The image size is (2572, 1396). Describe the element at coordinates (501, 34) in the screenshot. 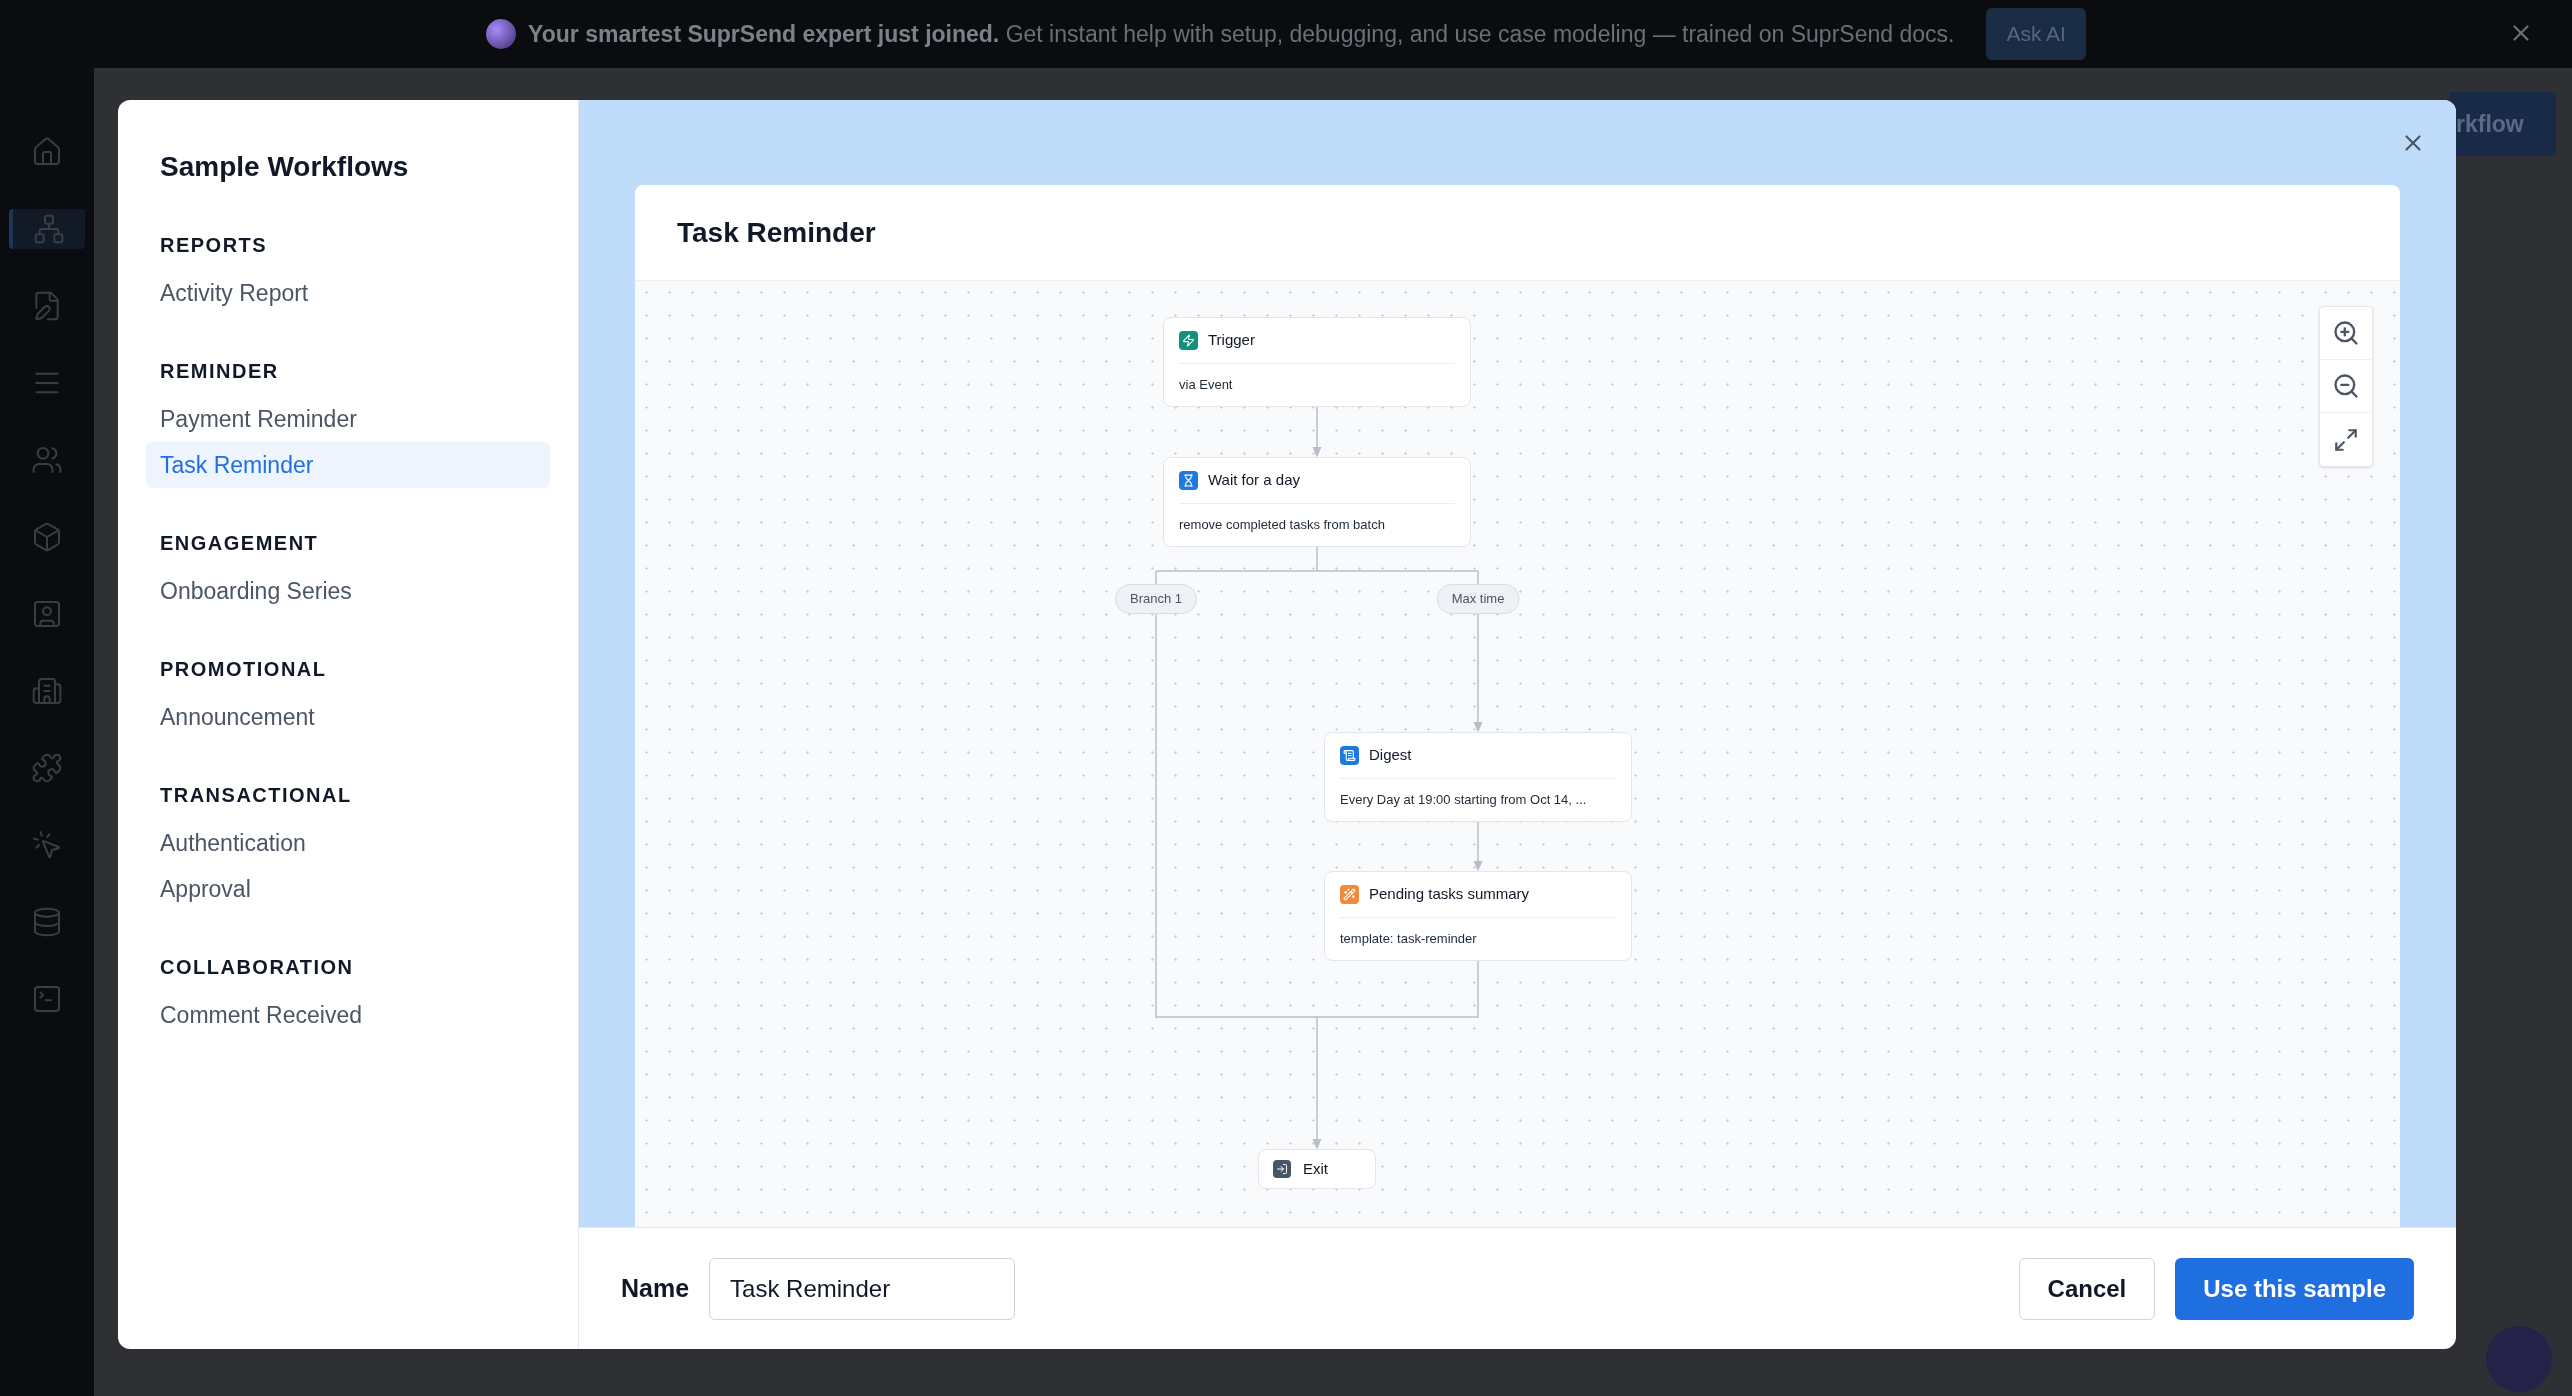

I see `orb-icon` at that location.